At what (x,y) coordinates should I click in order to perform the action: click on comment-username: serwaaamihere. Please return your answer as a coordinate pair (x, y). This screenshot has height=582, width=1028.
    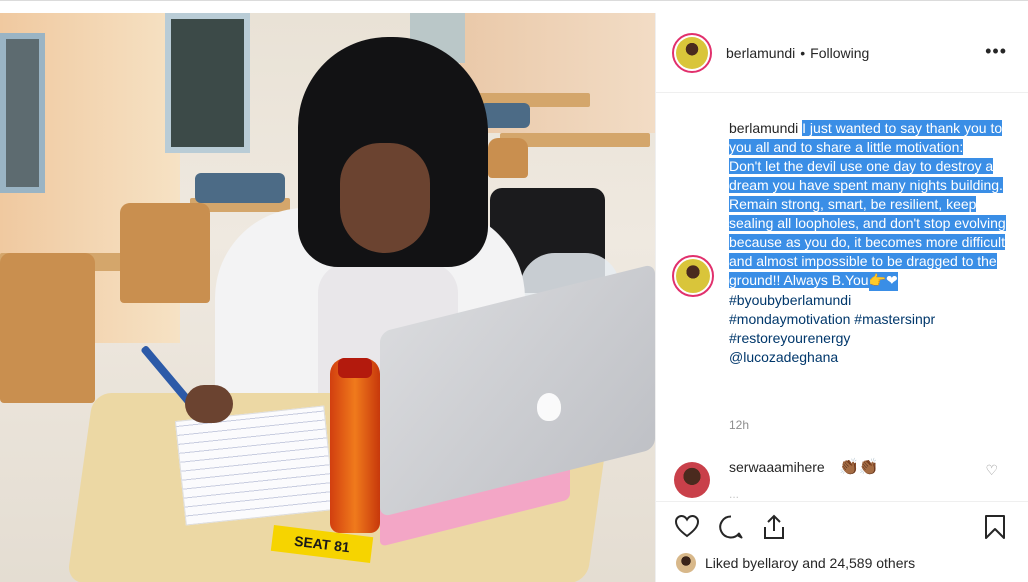
    Looking at the image, I should click on (777, 467).